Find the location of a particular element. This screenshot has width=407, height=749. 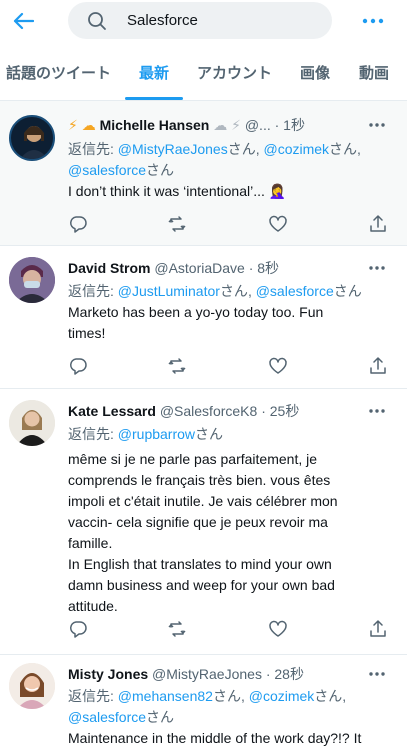

author-handle: @MistyRaeJones is located at coordinates (207, 674).